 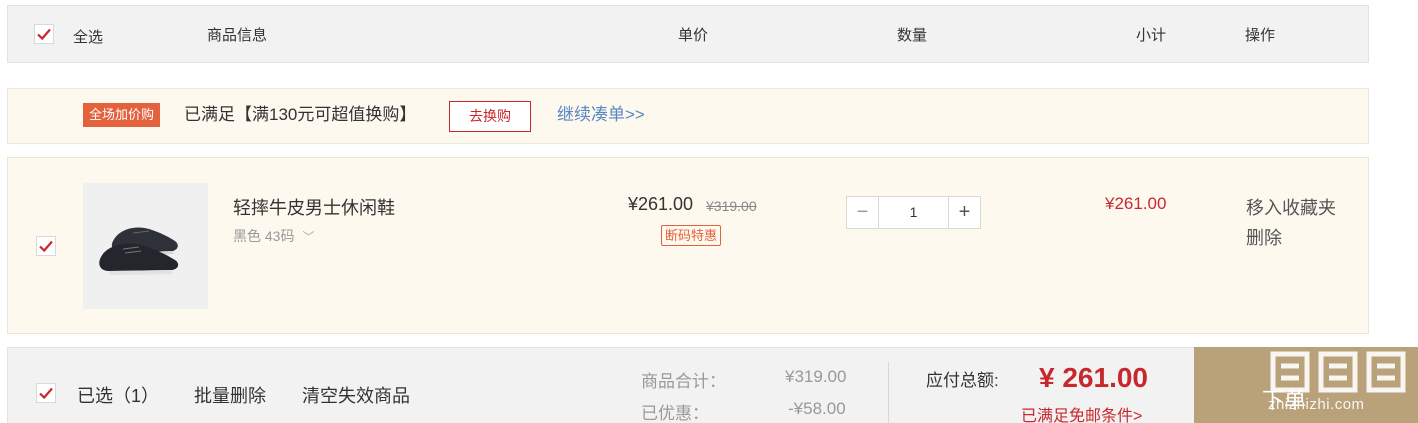 I want to click on column-unit-price: 单价, so click(x=693, y=35).